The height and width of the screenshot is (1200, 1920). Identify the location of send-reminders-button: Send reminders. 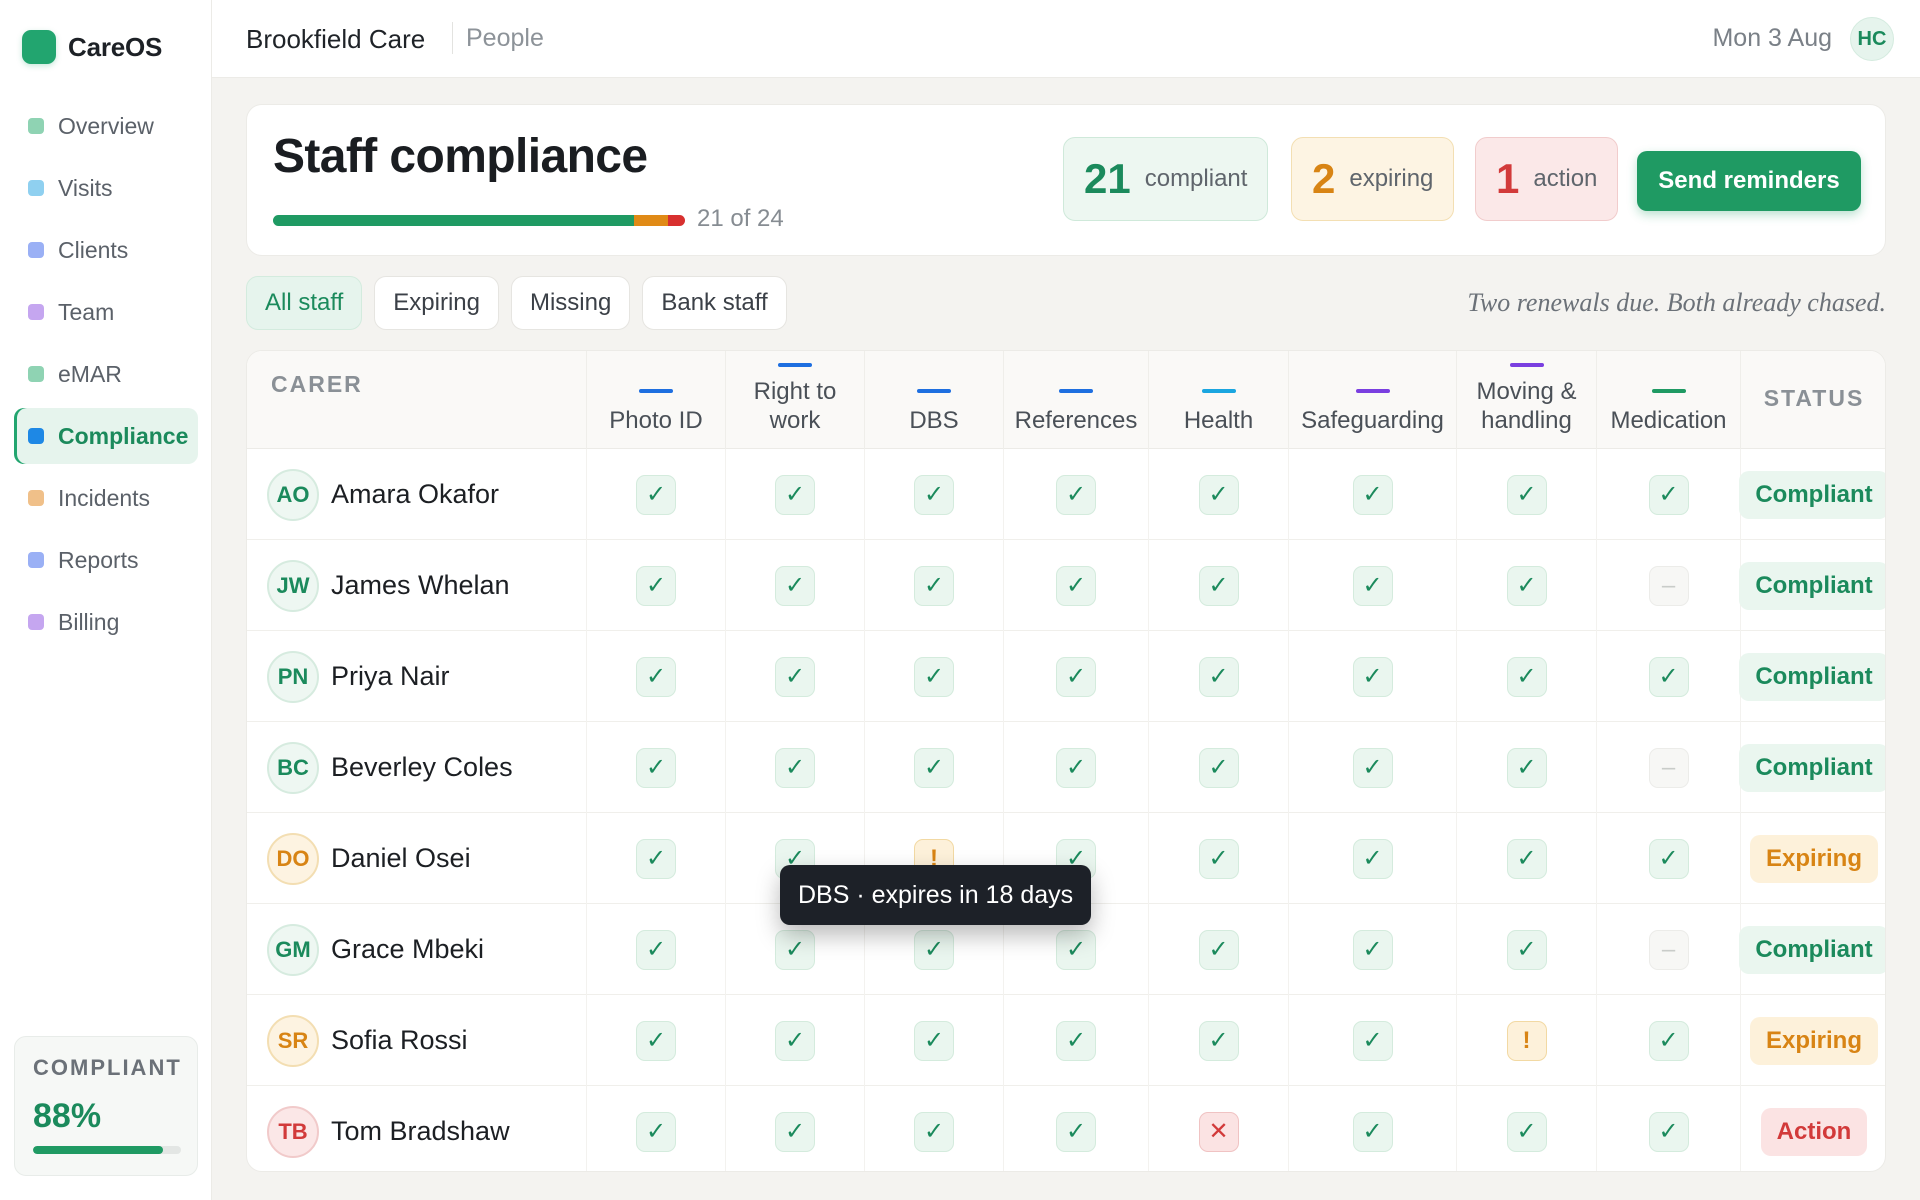
(1749, 181).